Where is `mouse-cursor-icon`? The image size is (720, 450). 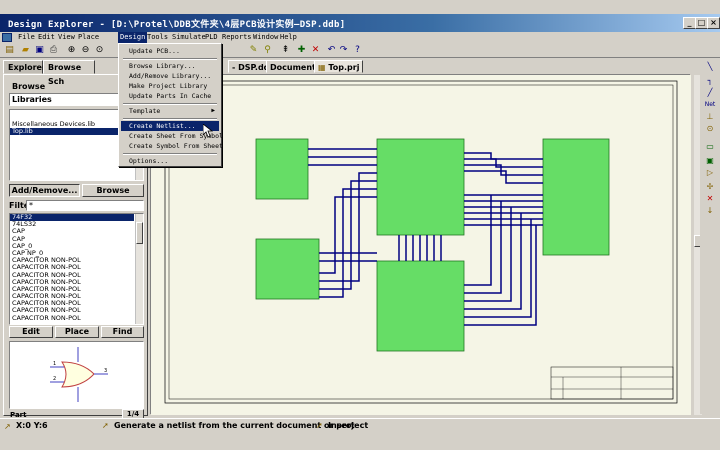
mouse-cursor-icon is located at coordinates (208, 131).